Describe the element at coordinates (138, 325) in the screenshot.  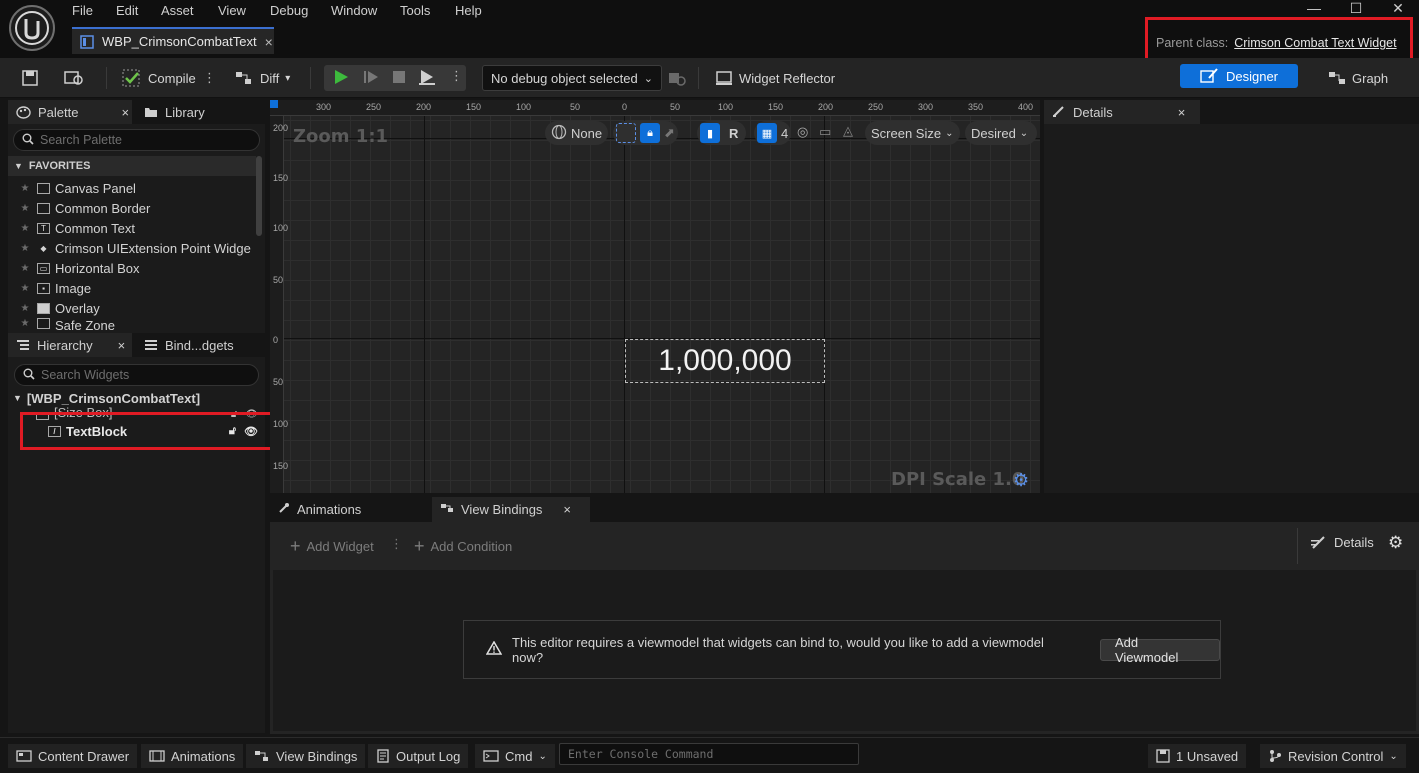
I see `palette-item: ★ Safe Zone` at that location.